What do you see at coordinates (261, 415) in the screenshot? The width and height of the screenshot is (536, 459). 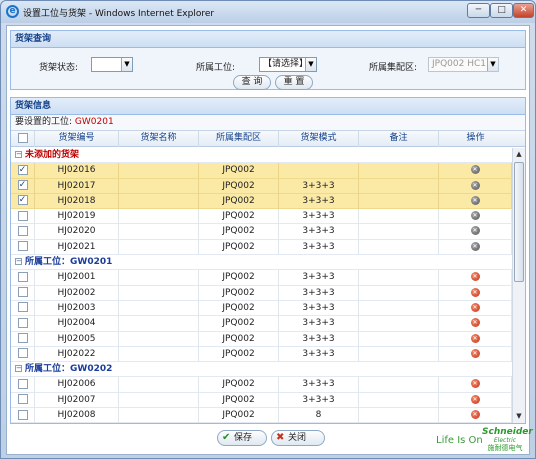 I see `table-row: HJ02008 JPQ002 8 ✕` at bounding box center [261, 415].